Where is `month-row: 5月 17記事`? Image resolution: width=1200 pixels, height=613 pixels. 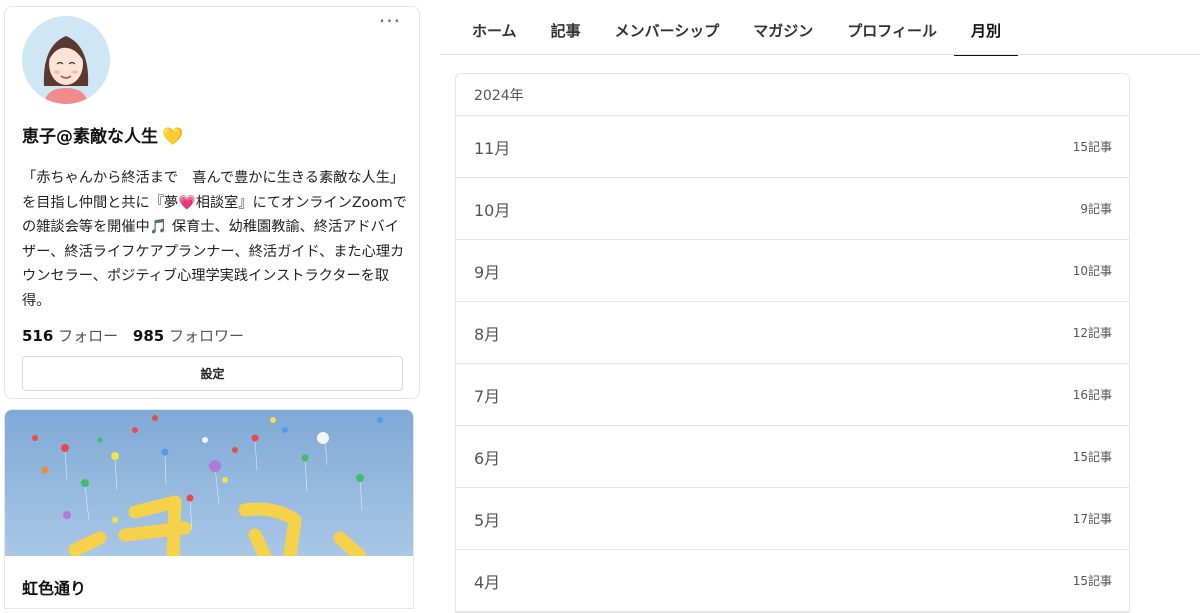
month-row: 5月 17記事 is located at coordinates (792, 519).